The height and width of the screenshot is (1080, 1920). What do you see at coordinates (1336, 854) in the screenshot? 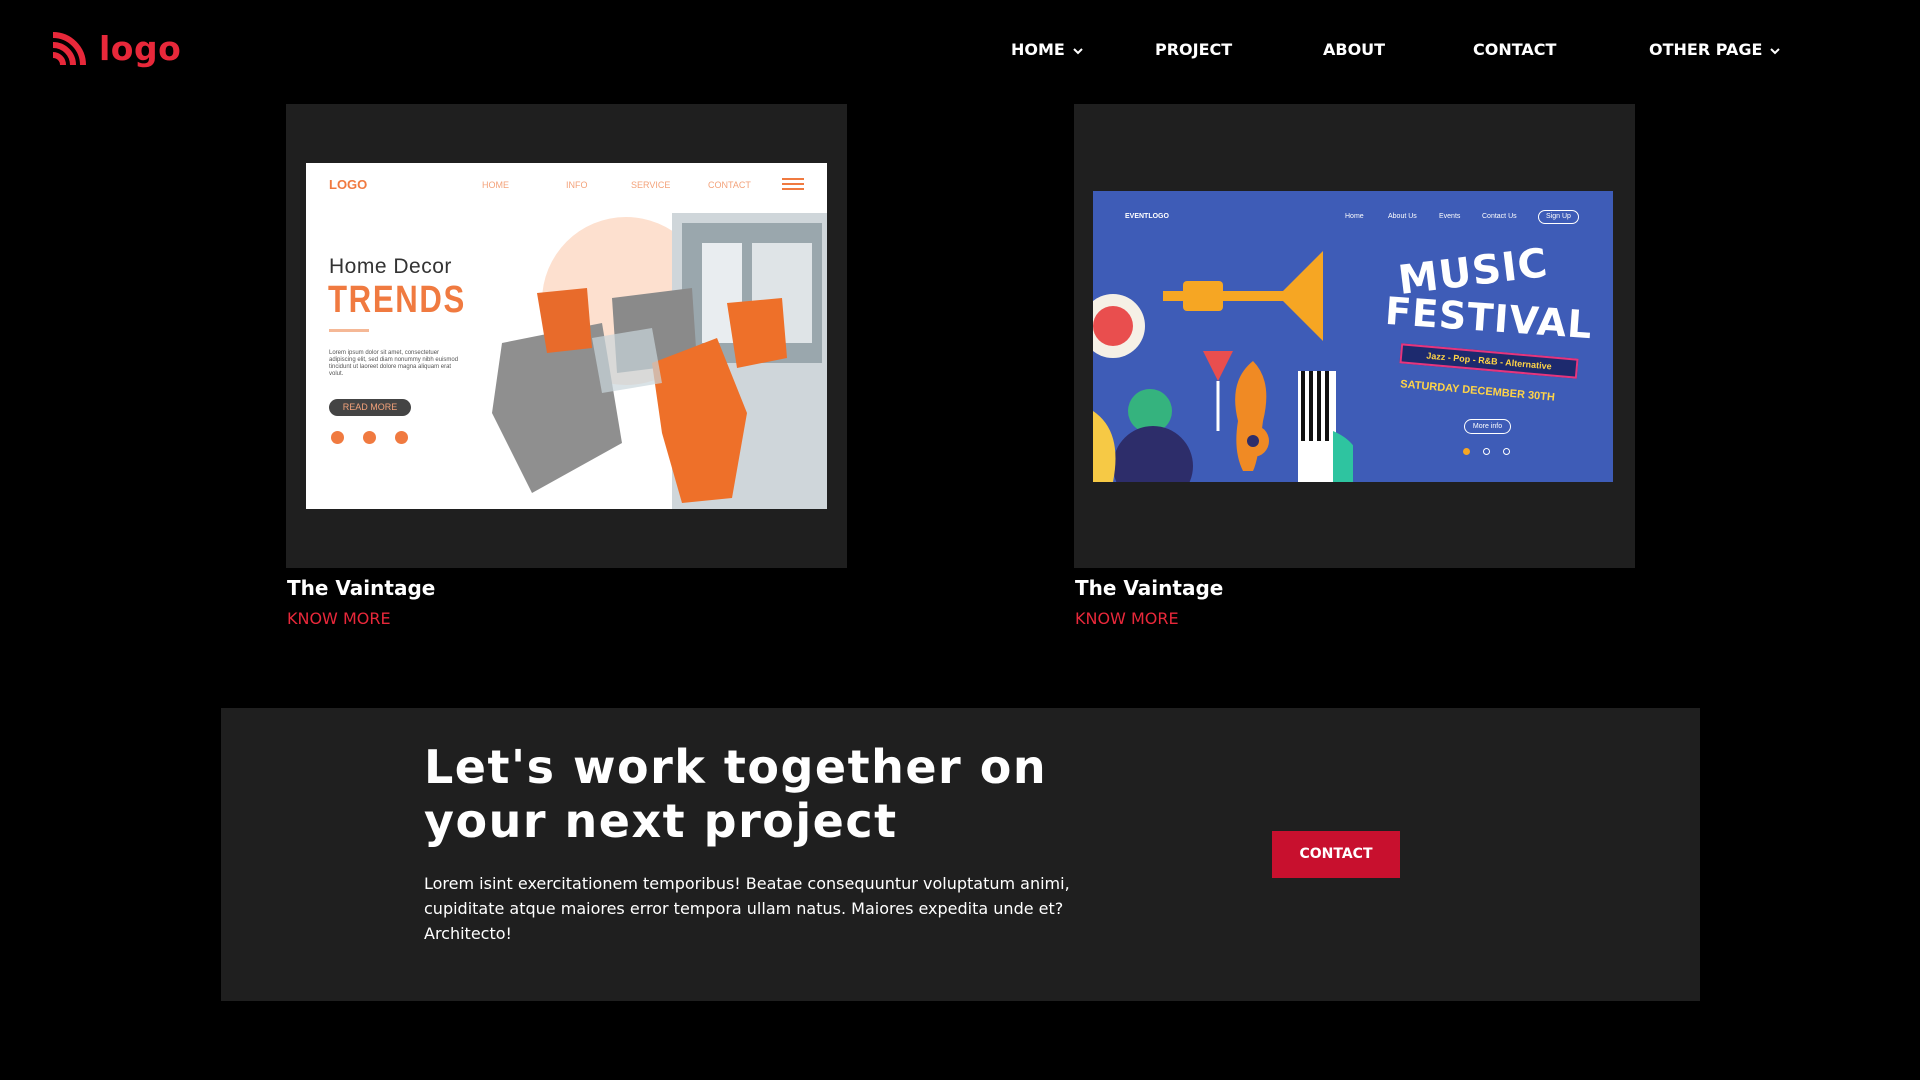
I see `contact-button: CONTACT` at bounding box center [1336, 854].